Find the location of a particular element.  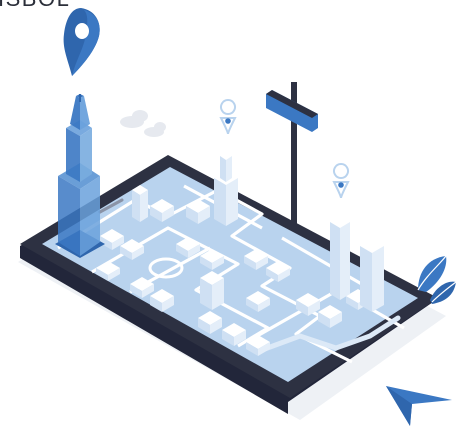

tower-mid is located at coordinates (212, 290).